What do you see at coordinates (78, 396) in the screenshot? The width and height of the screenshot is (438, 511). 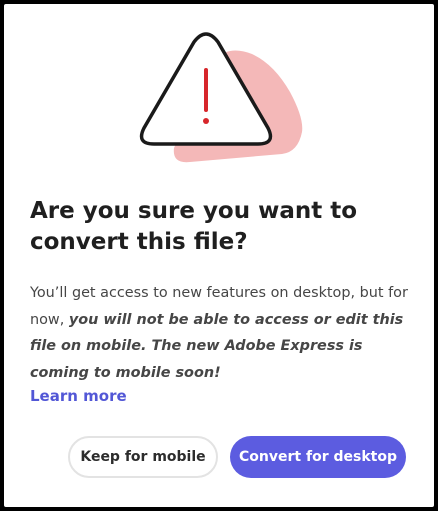 I see `learn-more-link: Learn more` at bounding box center [78, 396].